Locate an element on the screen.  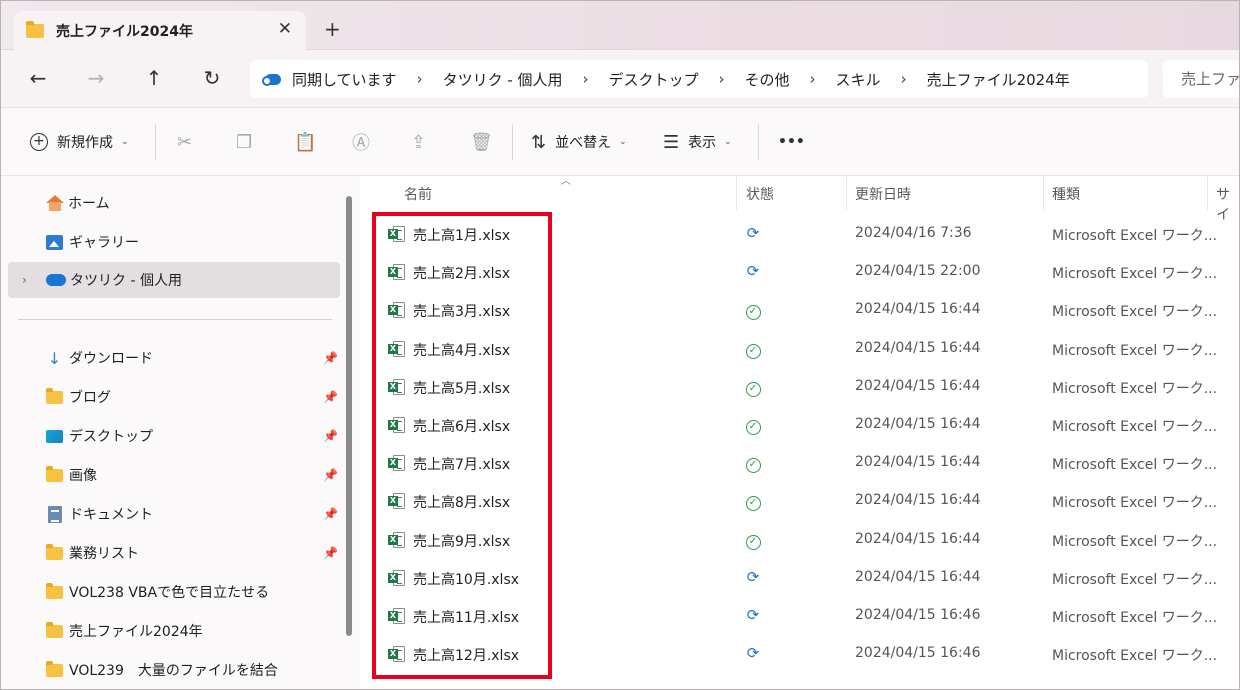
sidebar-item-vol239: VOL239 大量のファイルを結合 is located at coordinates (174, 670).